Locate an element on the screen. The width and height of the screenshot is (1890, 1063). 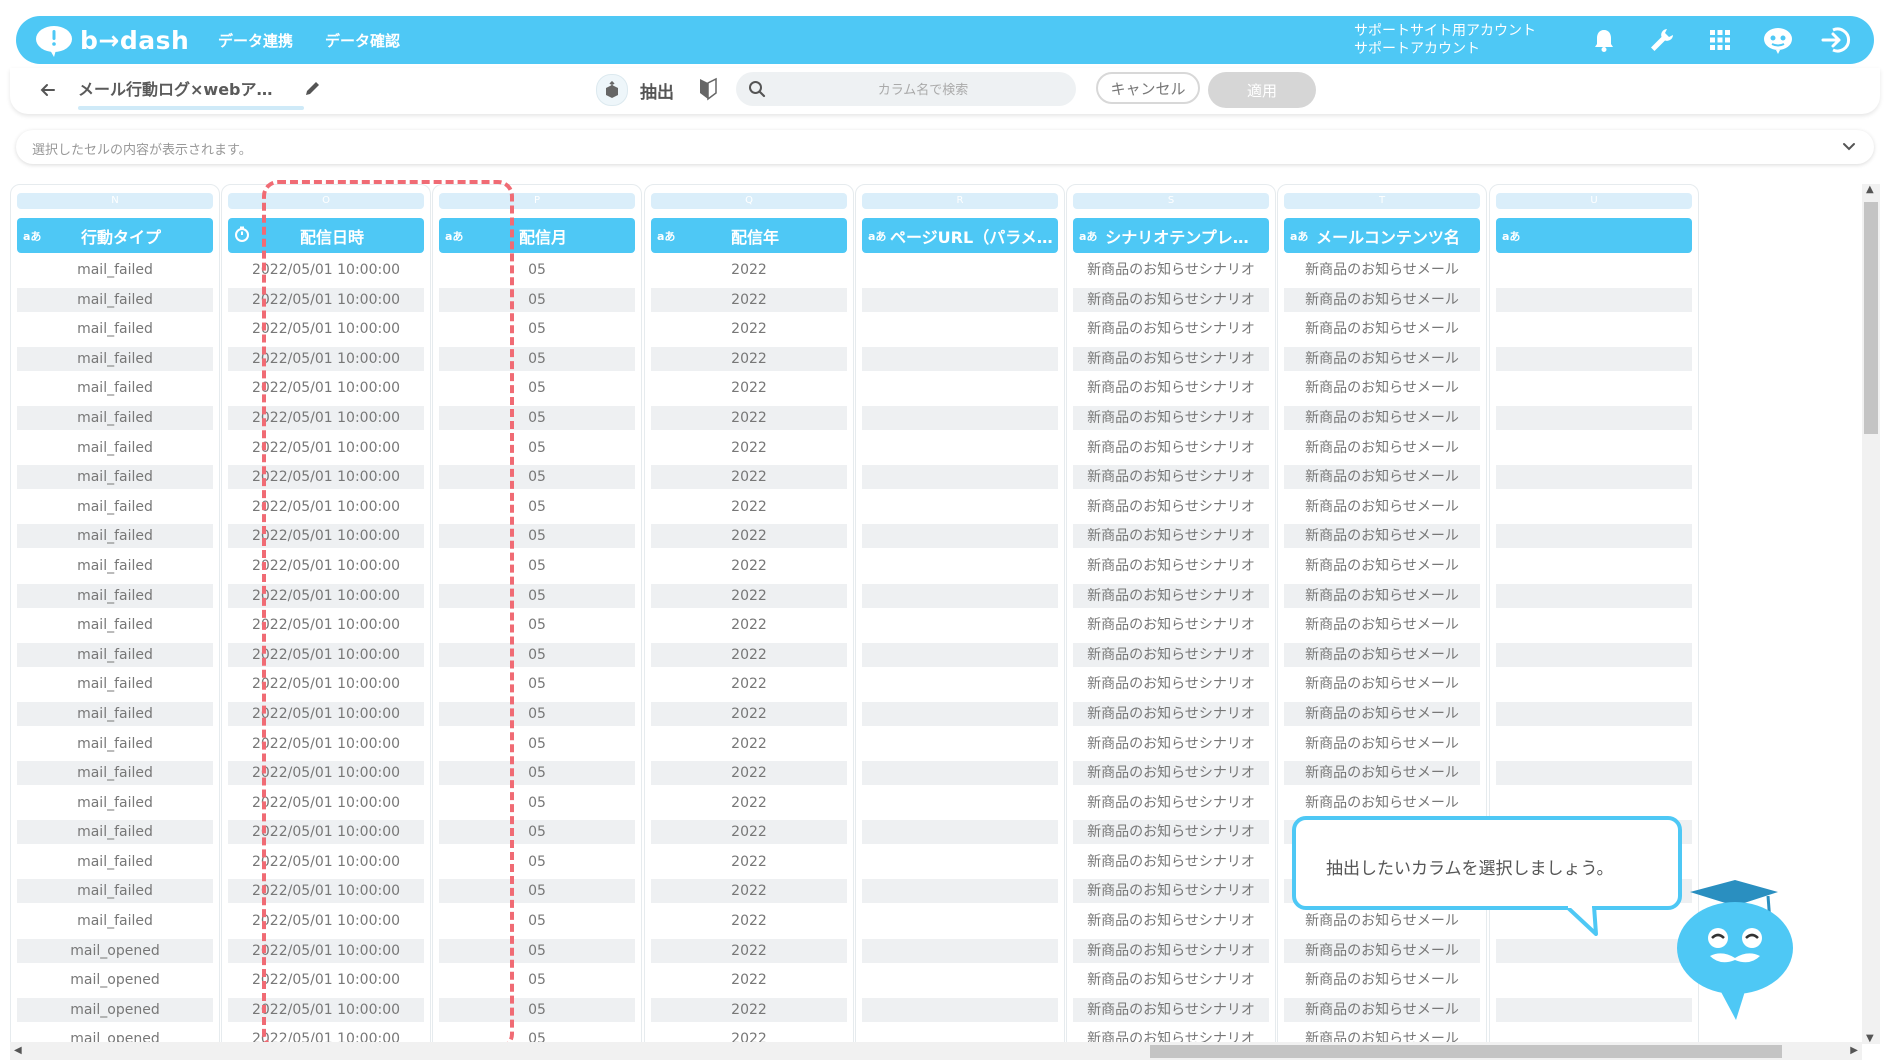
back-arrow-icon is located at coordinates (48, 90).